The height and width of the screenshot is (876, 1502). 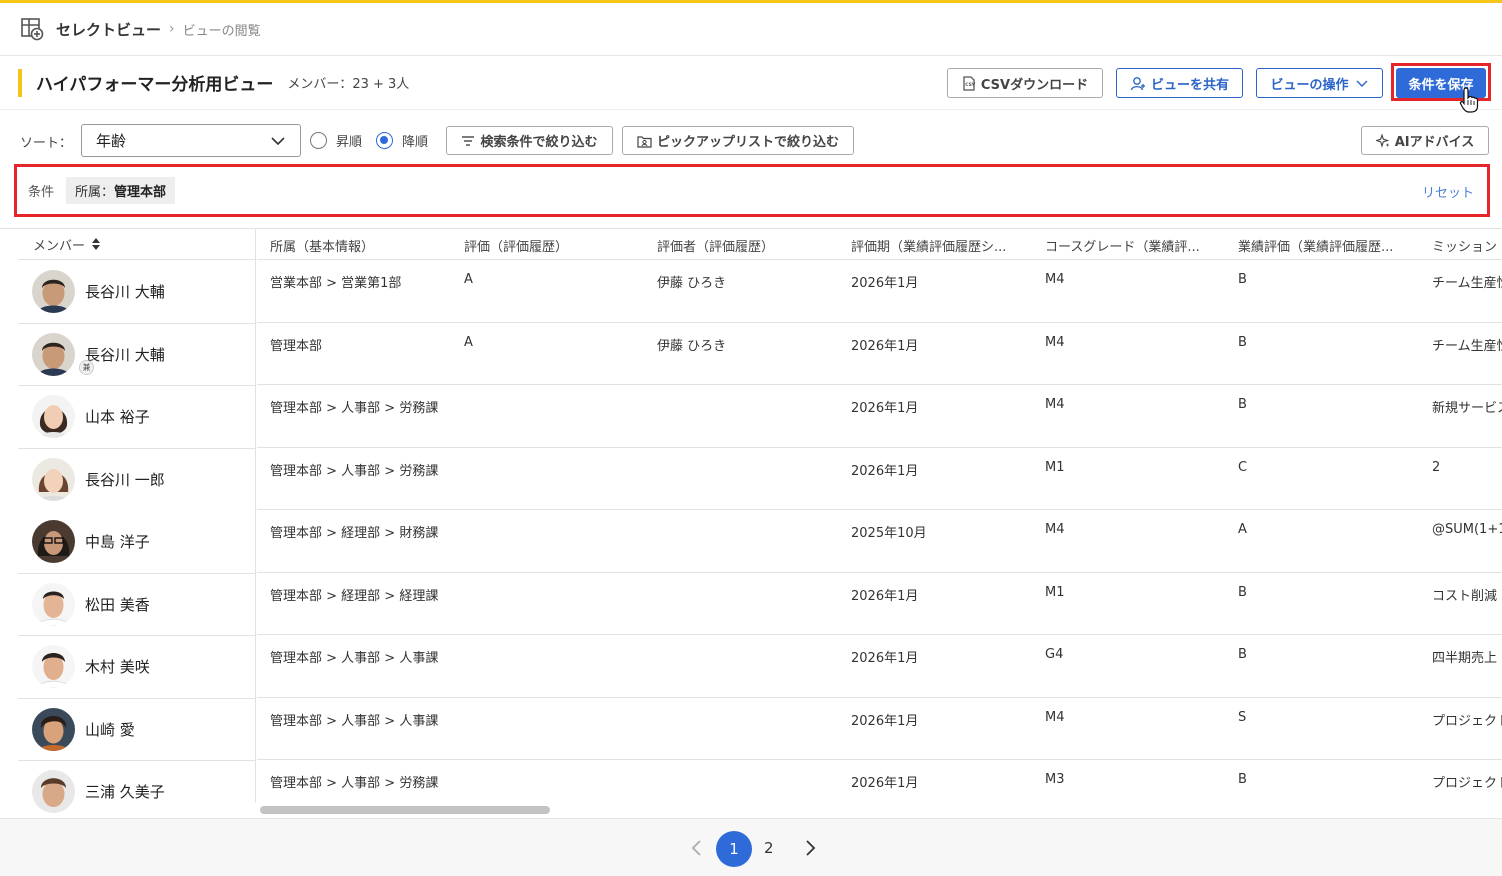 What do you see at coordinates (354, 408) in the screenshot?
I see `cell-affiliation: 管理本部 > 人事部 > 労務課` at bounding box center [354, 408].